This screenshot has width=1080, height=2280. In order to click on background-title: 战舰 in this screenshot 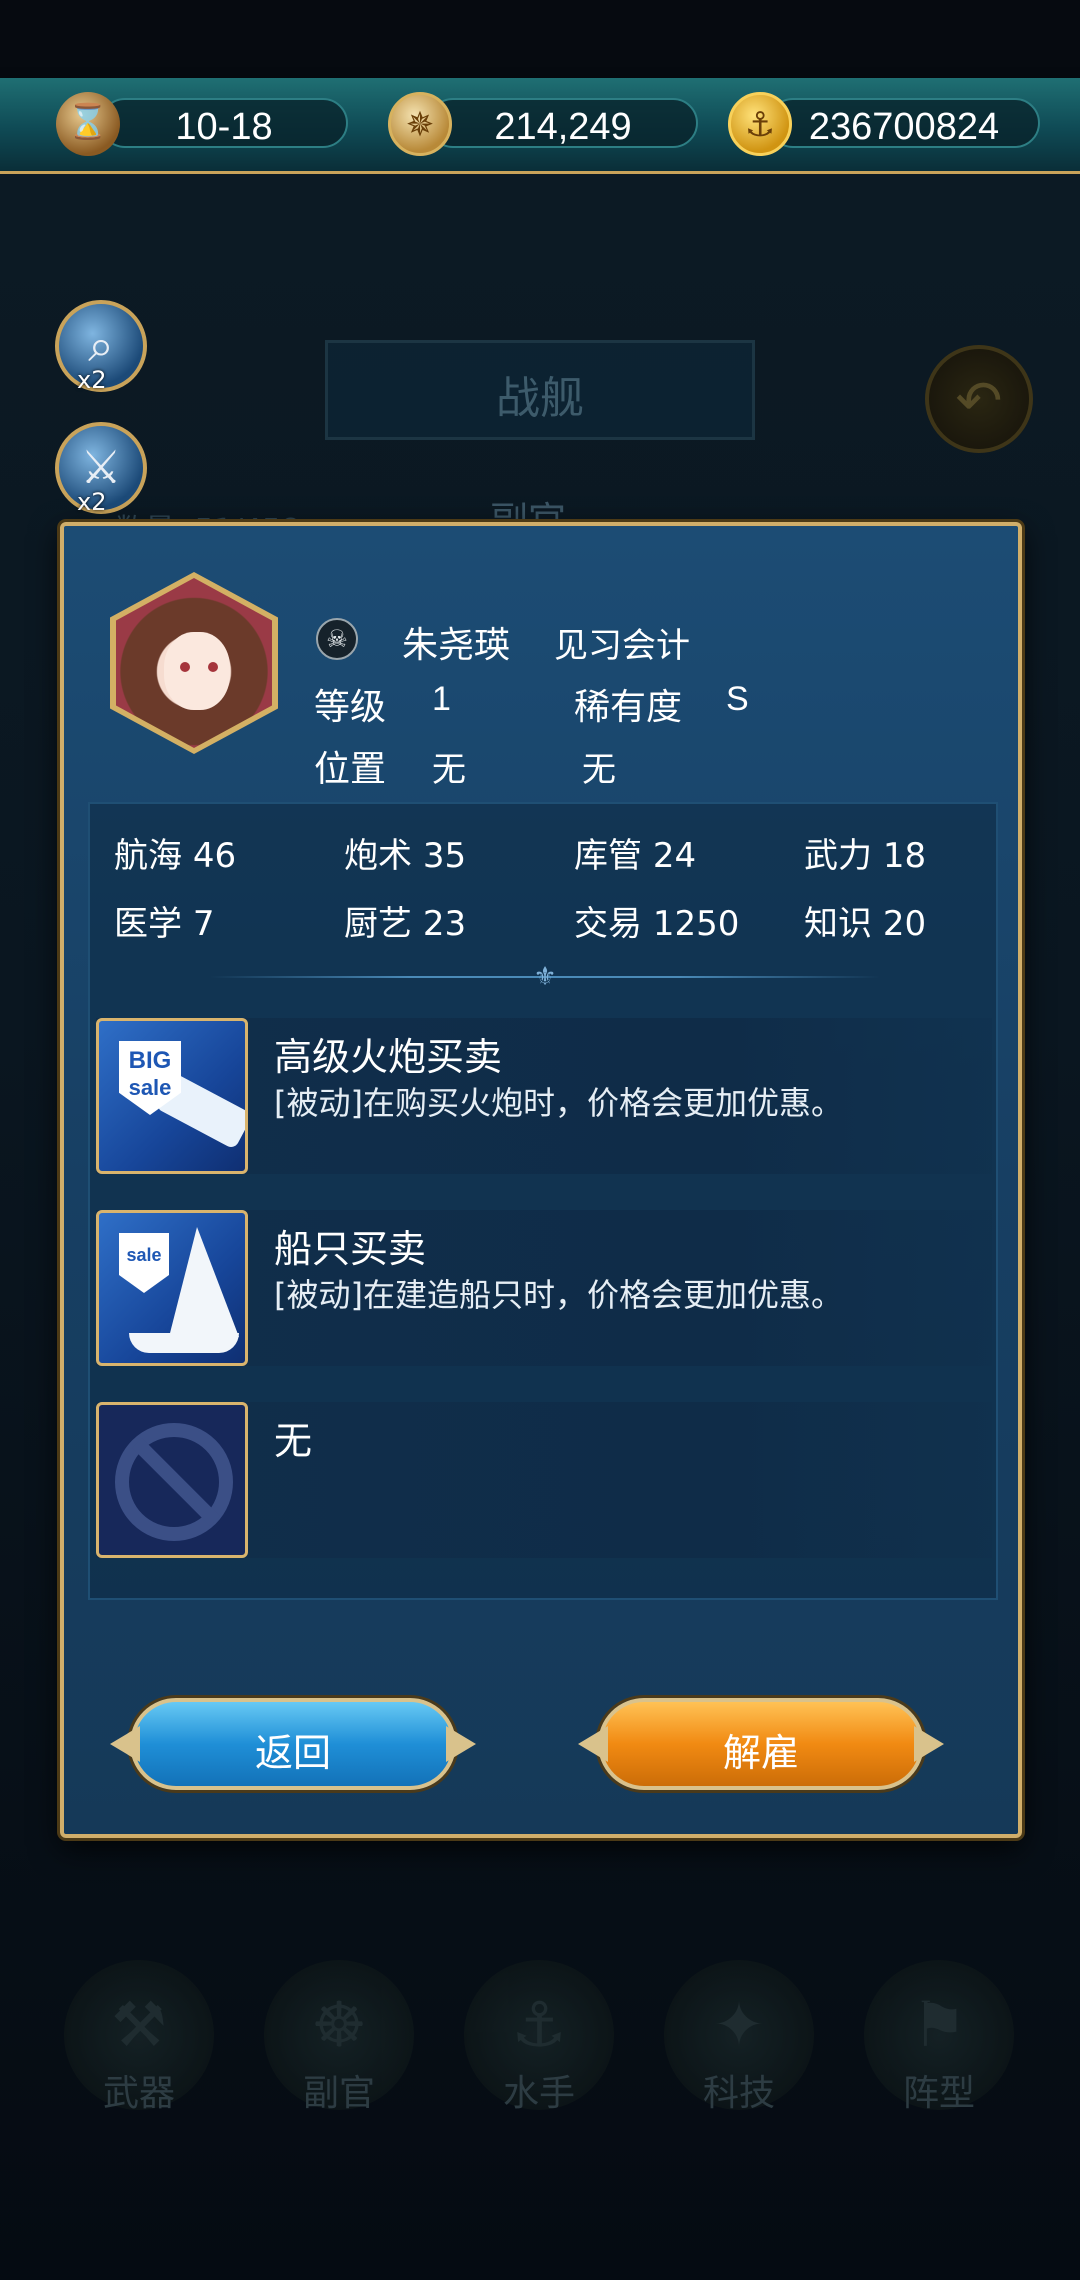, I will do `click(540, 398)`.